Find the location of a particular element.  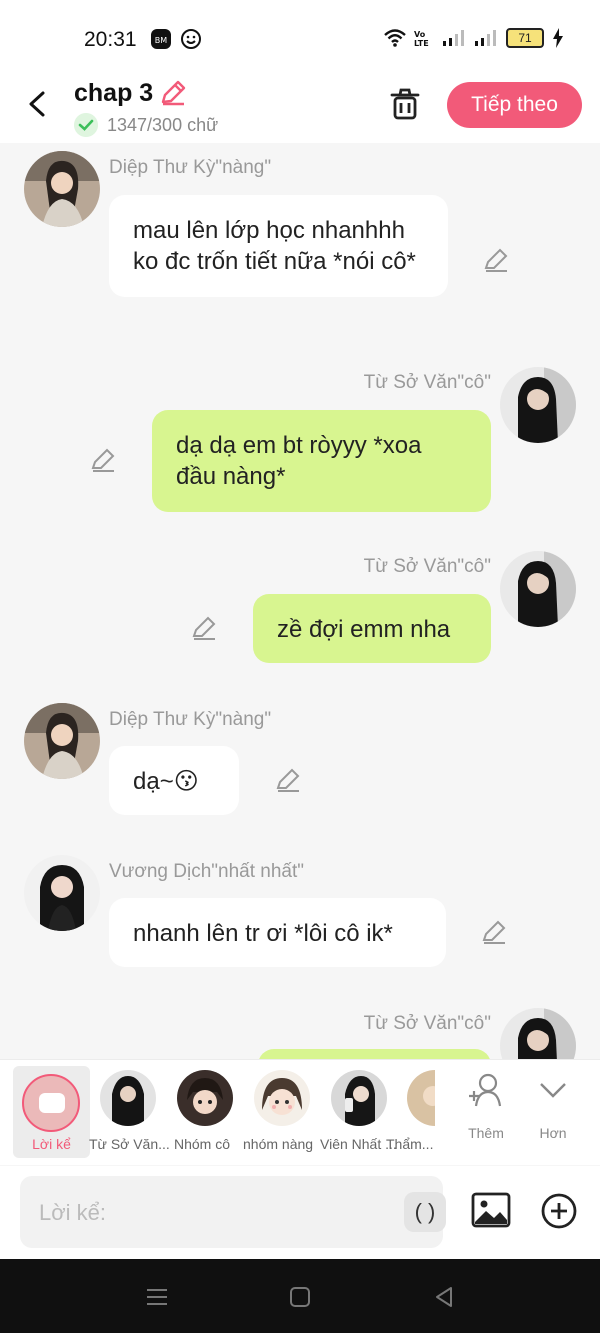

home-square-icon is located at coordinates (300, 1297).